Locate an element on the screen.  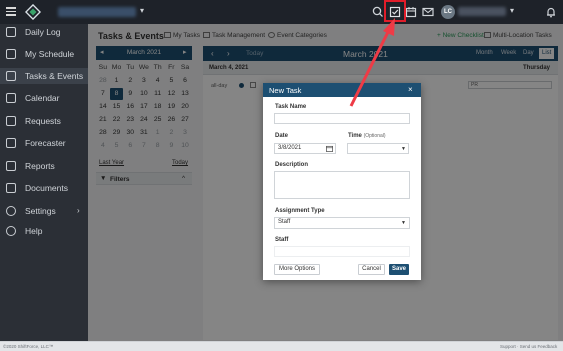
sidebar-item-label: Calendar is located at coordinates (42, 98).